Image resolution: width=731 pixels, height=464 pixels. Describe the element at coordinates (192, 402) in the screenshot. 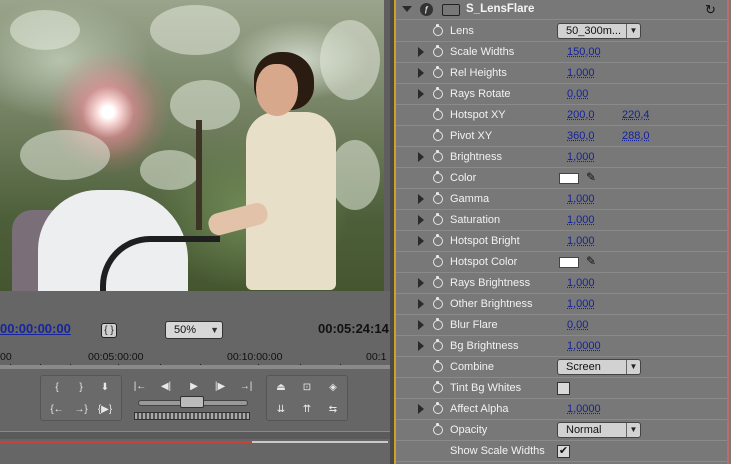

I see `shuttle-knob` at that location.